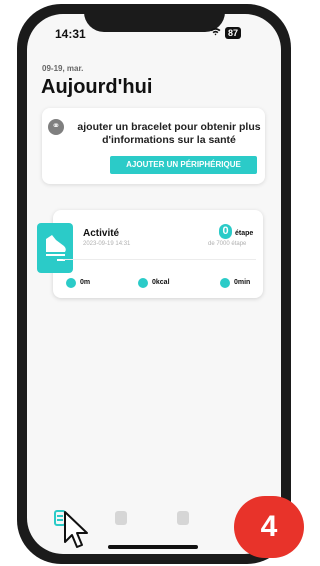 The height and width of the screenshot is (566, 320). What do you see at coordinates (215, 33) in the screenshot?
I see `wifi-icon` at bounding box center [215, 33].